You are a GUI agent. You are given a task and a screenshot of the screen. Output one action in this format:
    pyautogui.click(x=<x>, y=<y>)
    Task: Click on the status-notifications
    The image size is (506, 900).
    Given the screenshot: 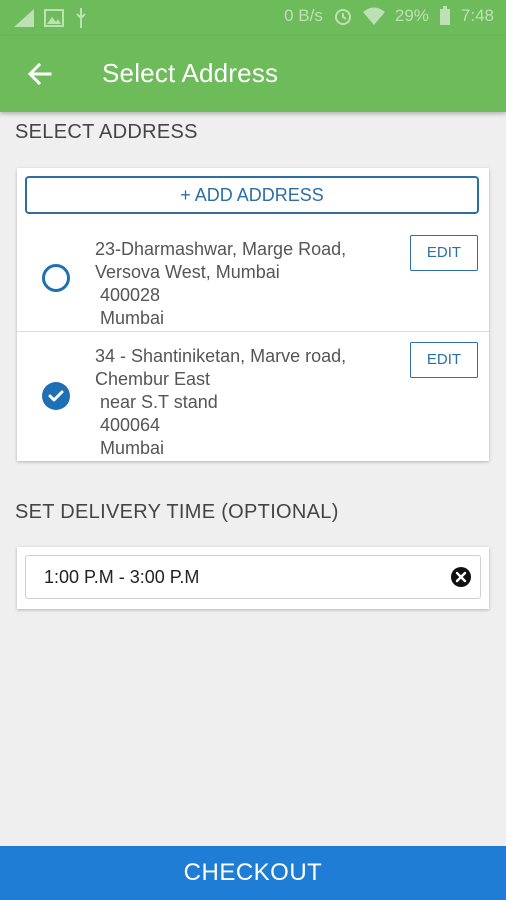 What is the action you would take?
    pyautogui.click(x=51, y=18)
    